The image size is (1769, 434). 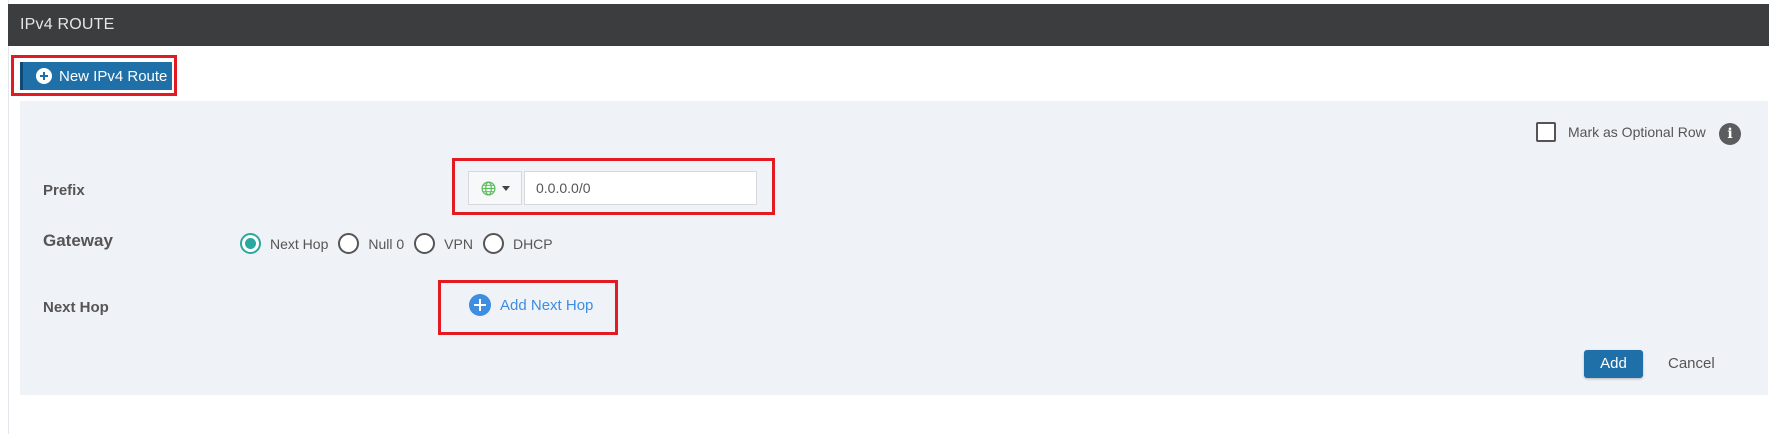 I want to click on radio-label-null-0: Null 0, so click(x=386, y=243).